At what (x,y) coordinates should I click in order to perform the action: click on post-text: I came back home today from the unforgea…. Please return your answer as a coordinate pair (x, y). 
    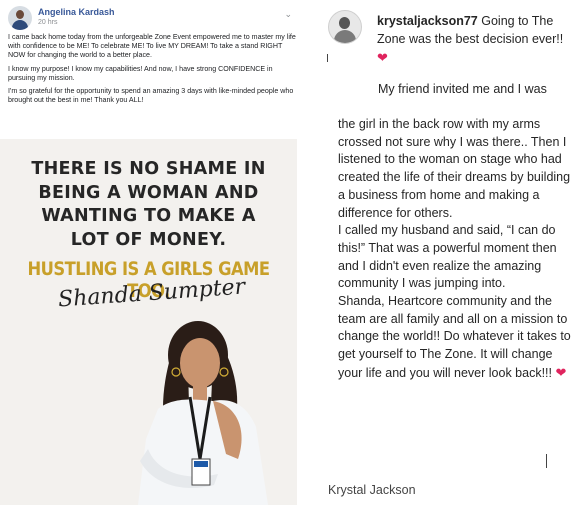
    Looking at the image, I should click on (153, 71).